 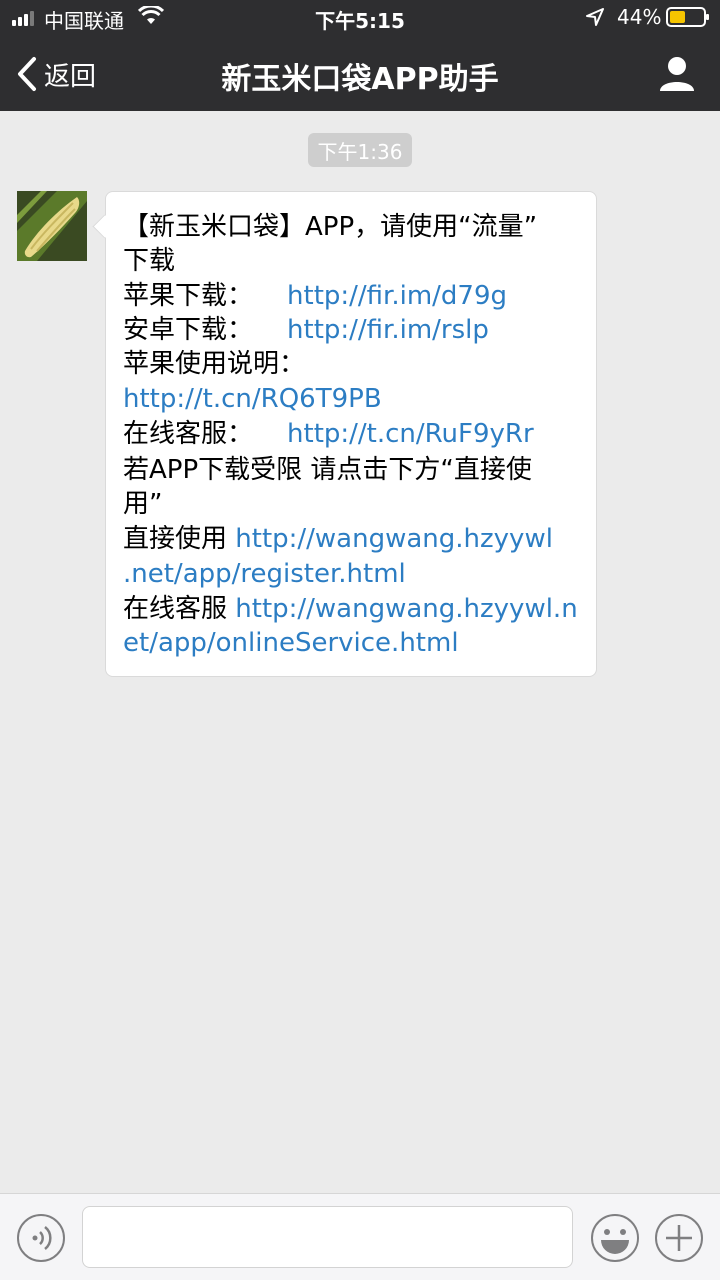 I want to click on message-text: 苹果使用说明：, so click(x=214, y=364).